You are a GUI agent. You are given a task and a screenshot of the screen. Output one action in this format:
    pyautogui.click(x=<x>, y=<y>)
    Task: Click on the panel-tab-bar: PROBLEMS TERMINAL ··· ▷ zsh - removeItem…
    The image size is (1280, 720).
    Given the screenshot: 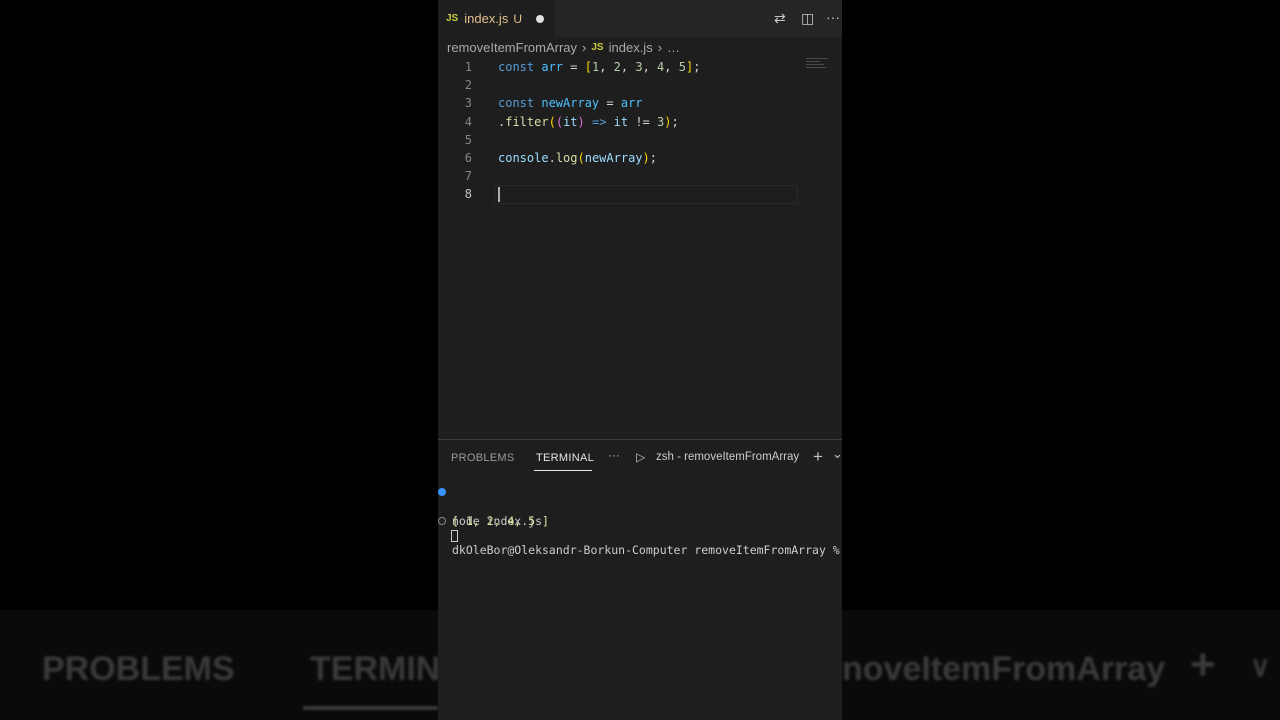 What is the action you would take?
    pyautogui.click(x=640, y=458)
    